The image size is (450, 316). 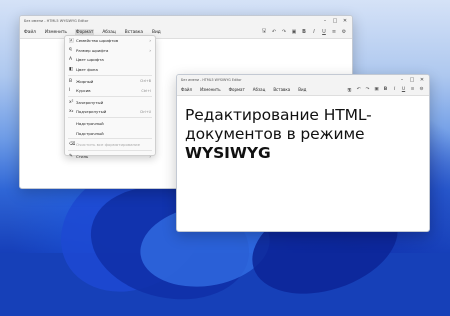 I want to click on menu-item-label: Курсив, so click(x=83, y=91).